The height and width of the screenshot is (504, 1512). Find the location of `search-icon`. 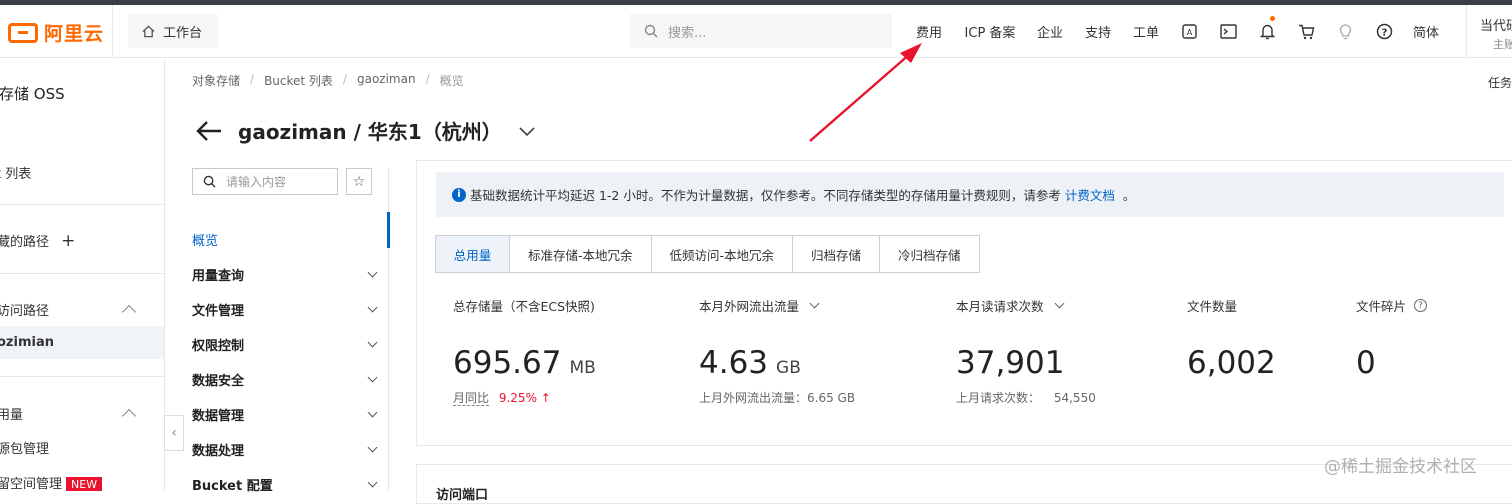

search-icon is located at coordinates (651, 31).